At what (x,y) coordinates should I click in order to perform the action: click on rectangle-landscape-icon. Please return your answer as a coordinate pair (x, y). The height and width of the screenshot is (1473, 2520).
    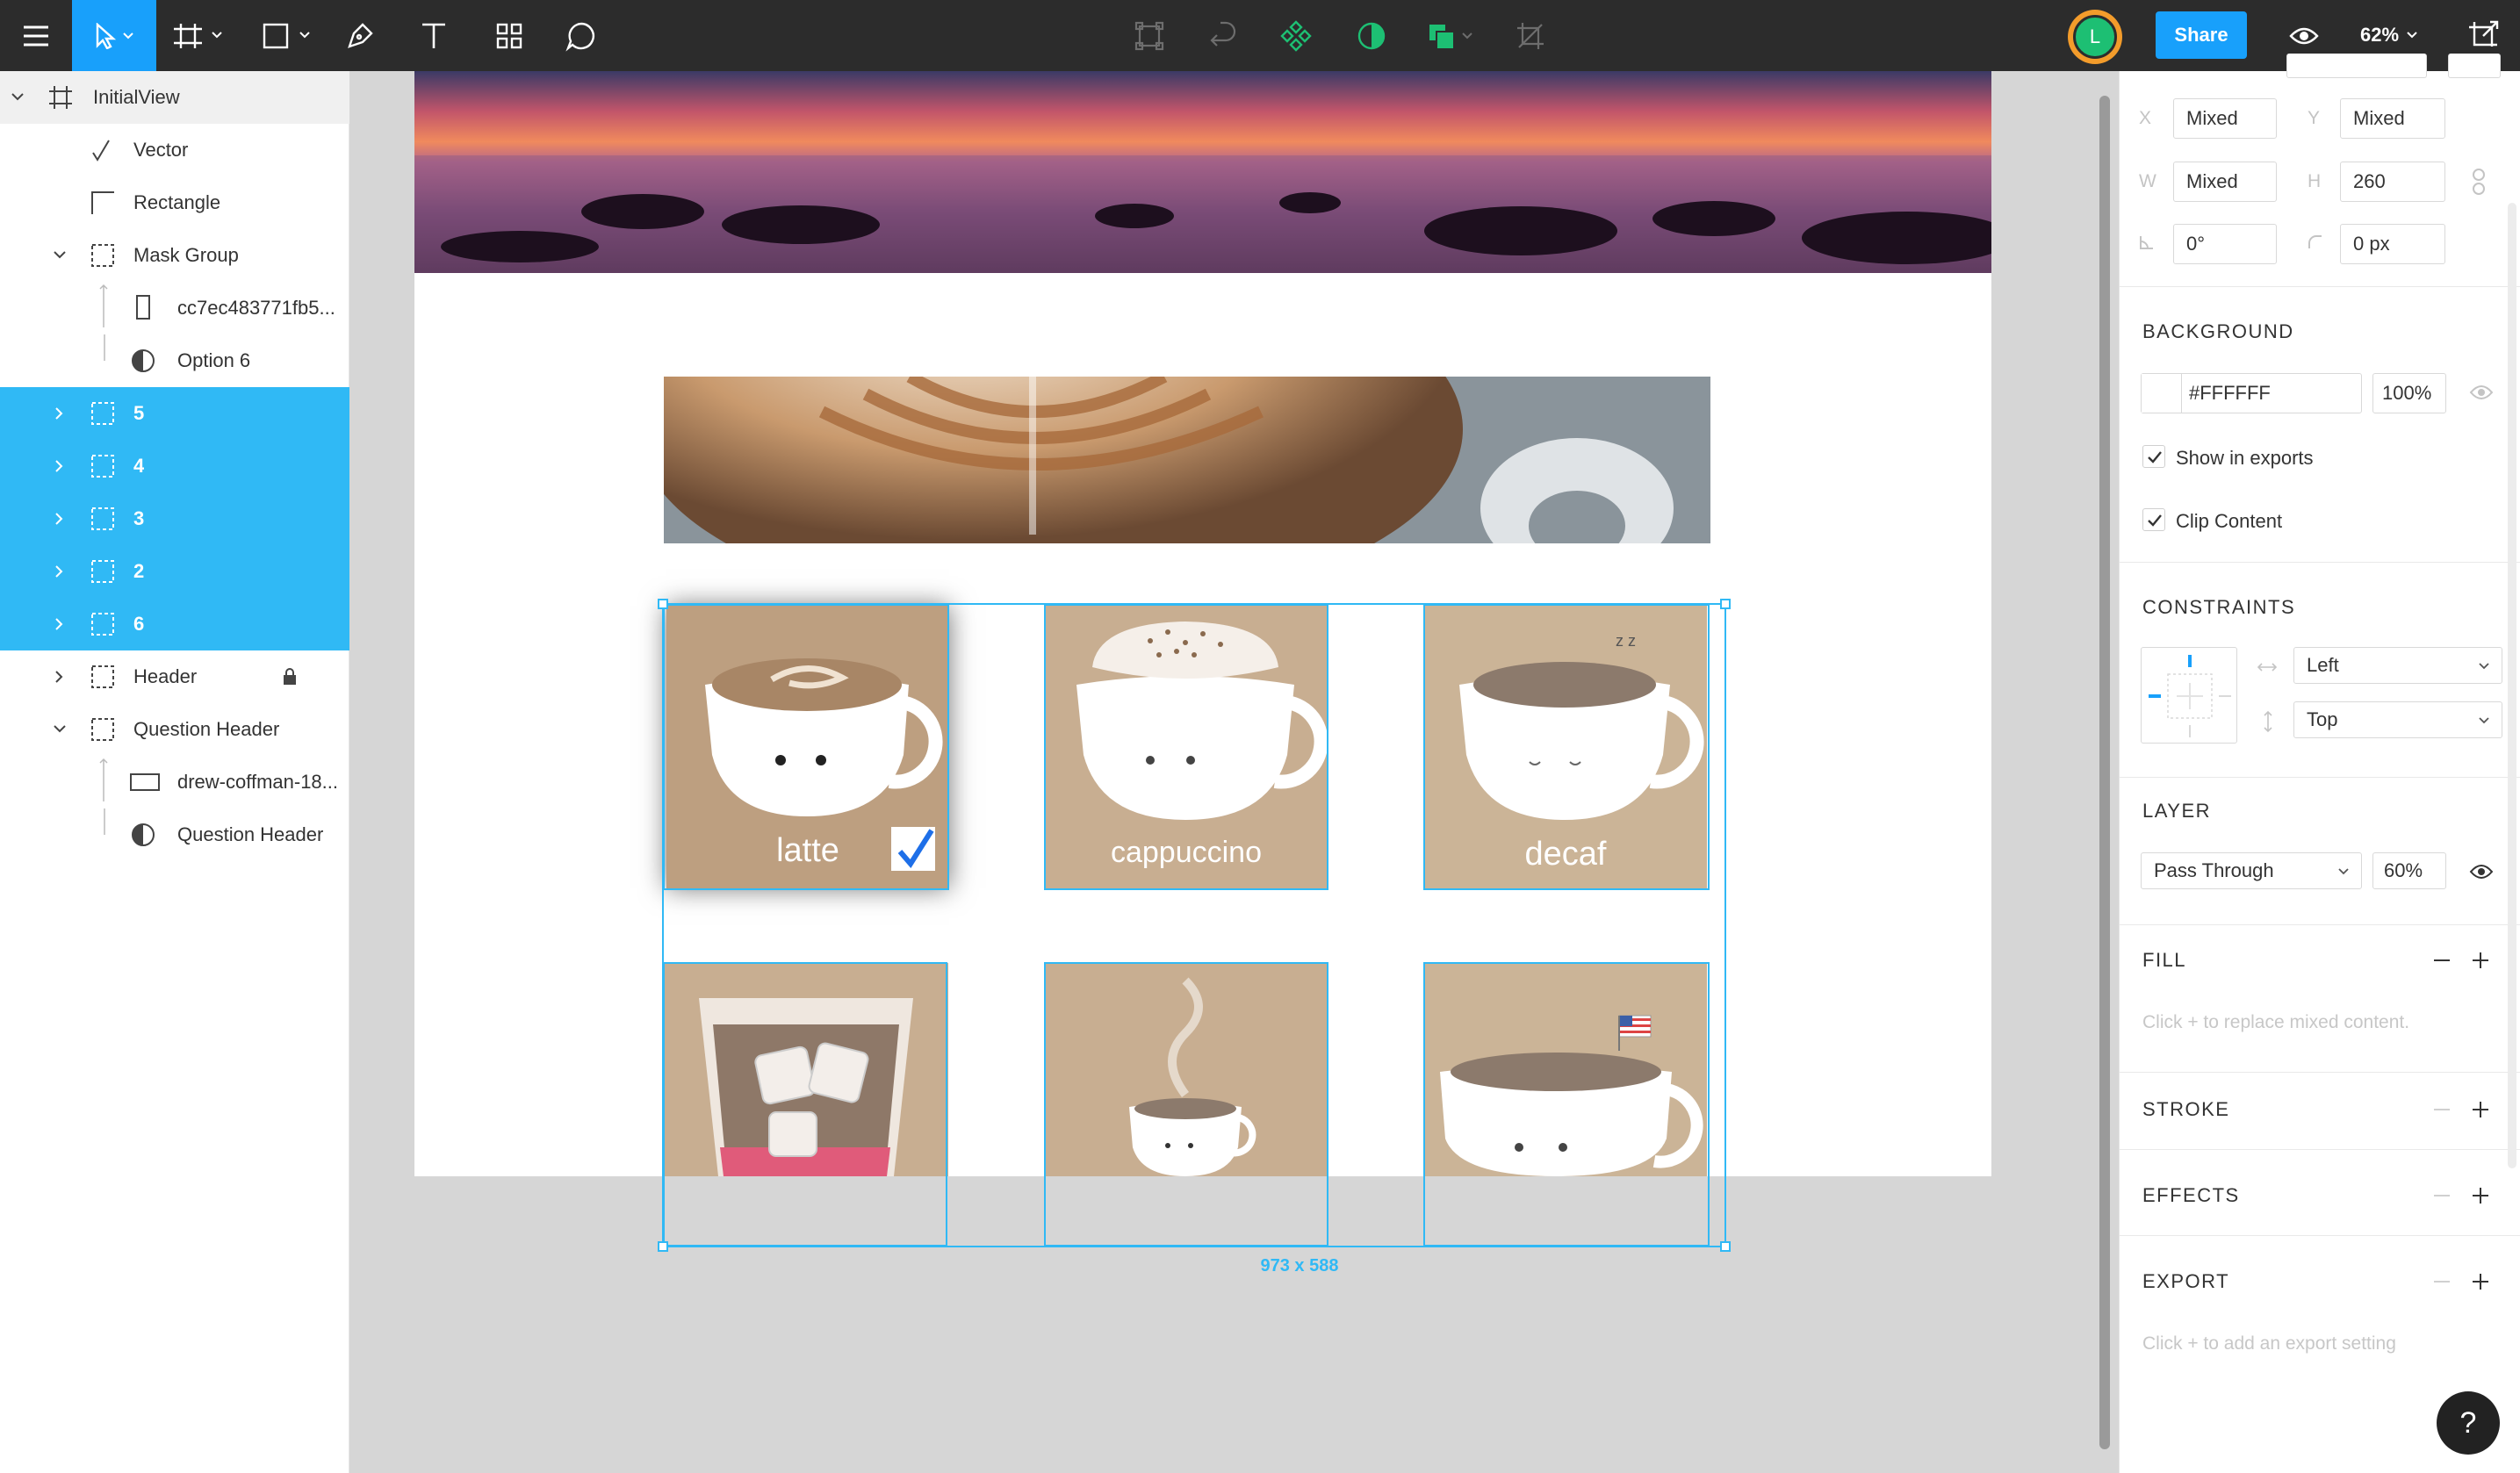
    Looking at the image, I should click on (145, 782).